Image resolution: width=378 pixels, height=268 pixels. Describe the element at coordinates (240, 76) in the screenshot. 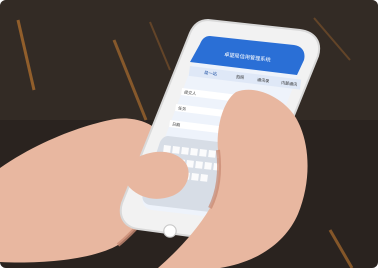

I see `tab-photo: 拍照` at that location.